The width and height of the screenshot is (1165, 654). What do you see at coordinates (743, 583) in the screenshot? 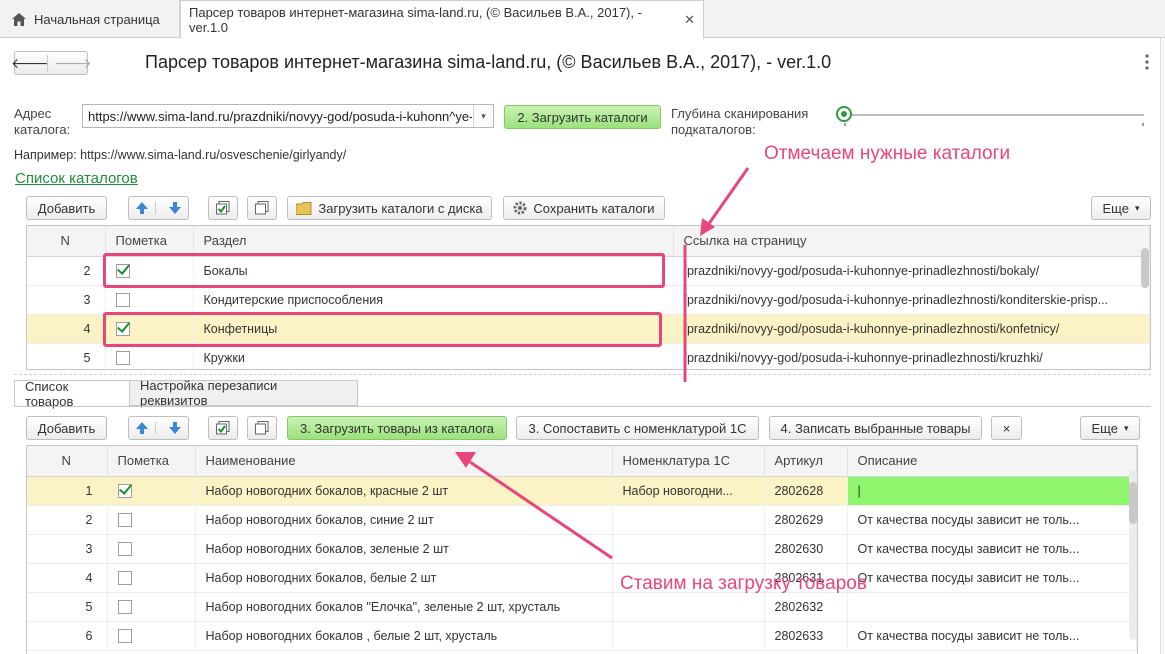
I see `annotation-start-loading: Ставим на загрузку товаров` at bounding box center [743, 583].